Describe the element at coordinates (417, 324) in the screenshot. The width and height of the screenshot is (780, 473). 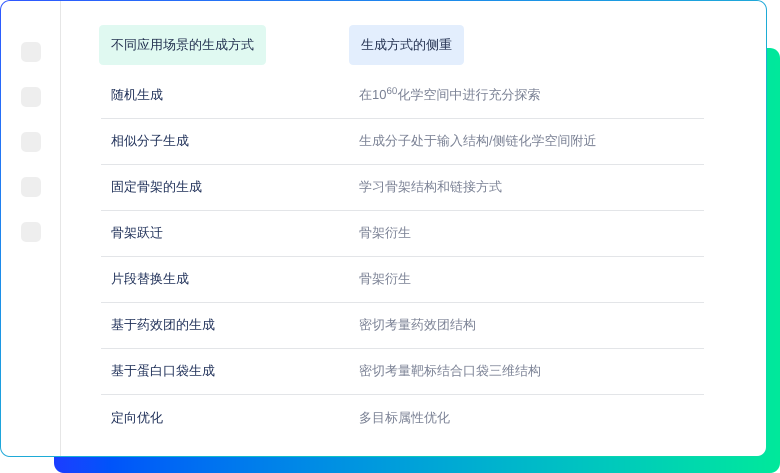
I see `table-cell: 密切考量药效团结构` at that location.